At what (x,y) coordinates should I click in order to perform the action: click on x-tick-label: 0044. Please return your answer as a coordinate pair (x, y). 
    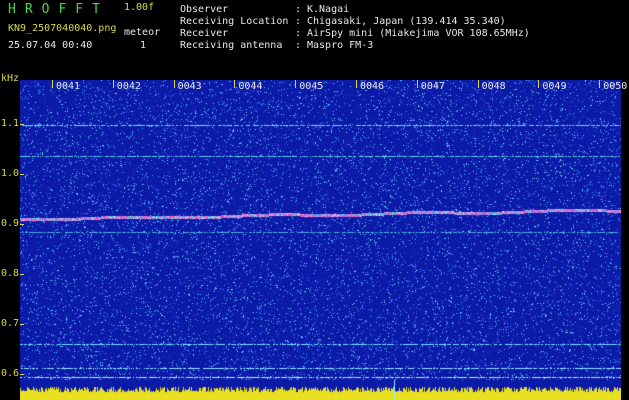
    Looking at the image, I should click on (250, 86).